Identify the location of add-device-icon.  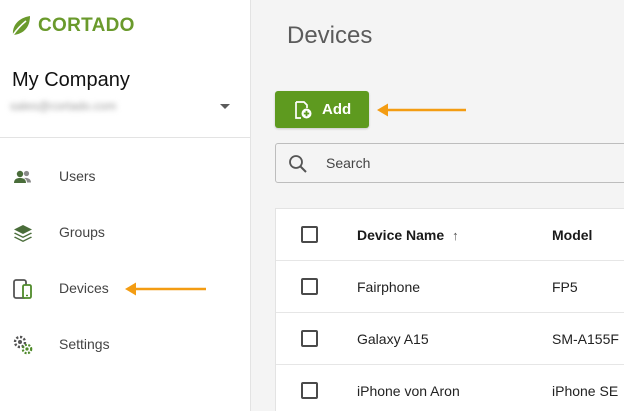
(303, 109).